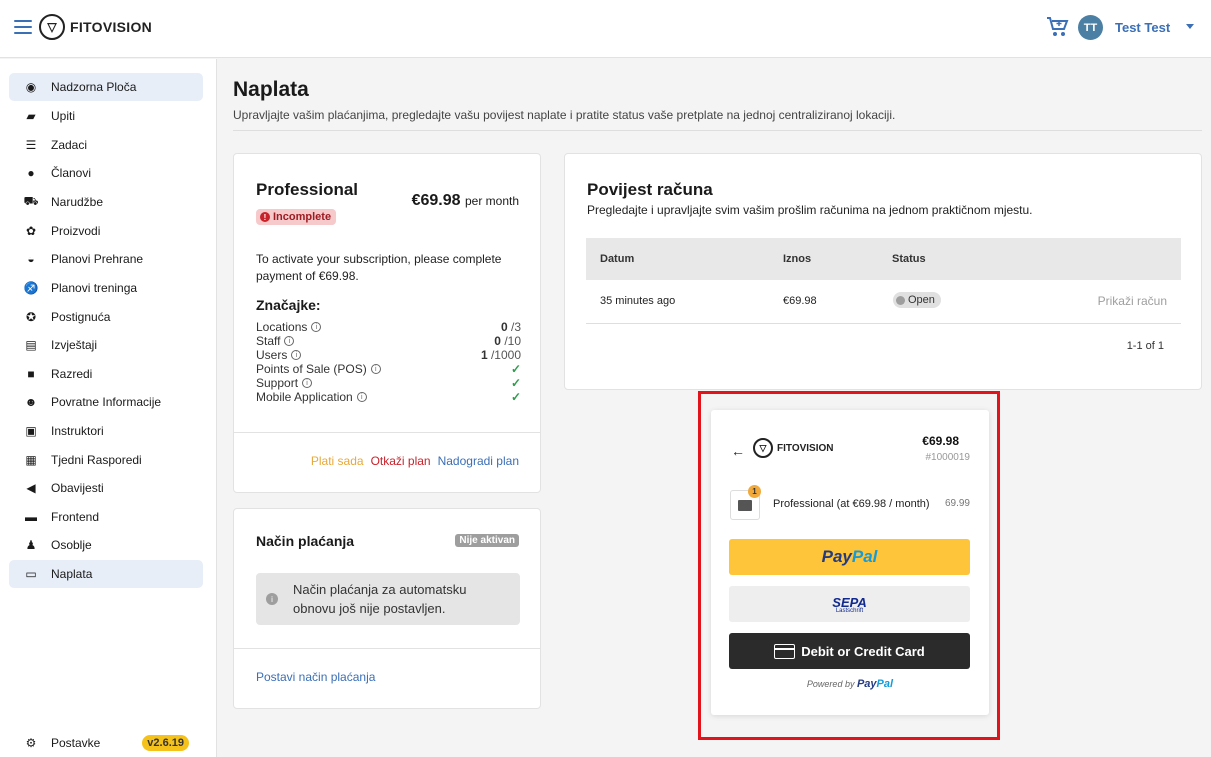  Describe the element at coordinates (74, 345) in the screenshot. I see `sidebar-item-label: Izvještaji` at that location.